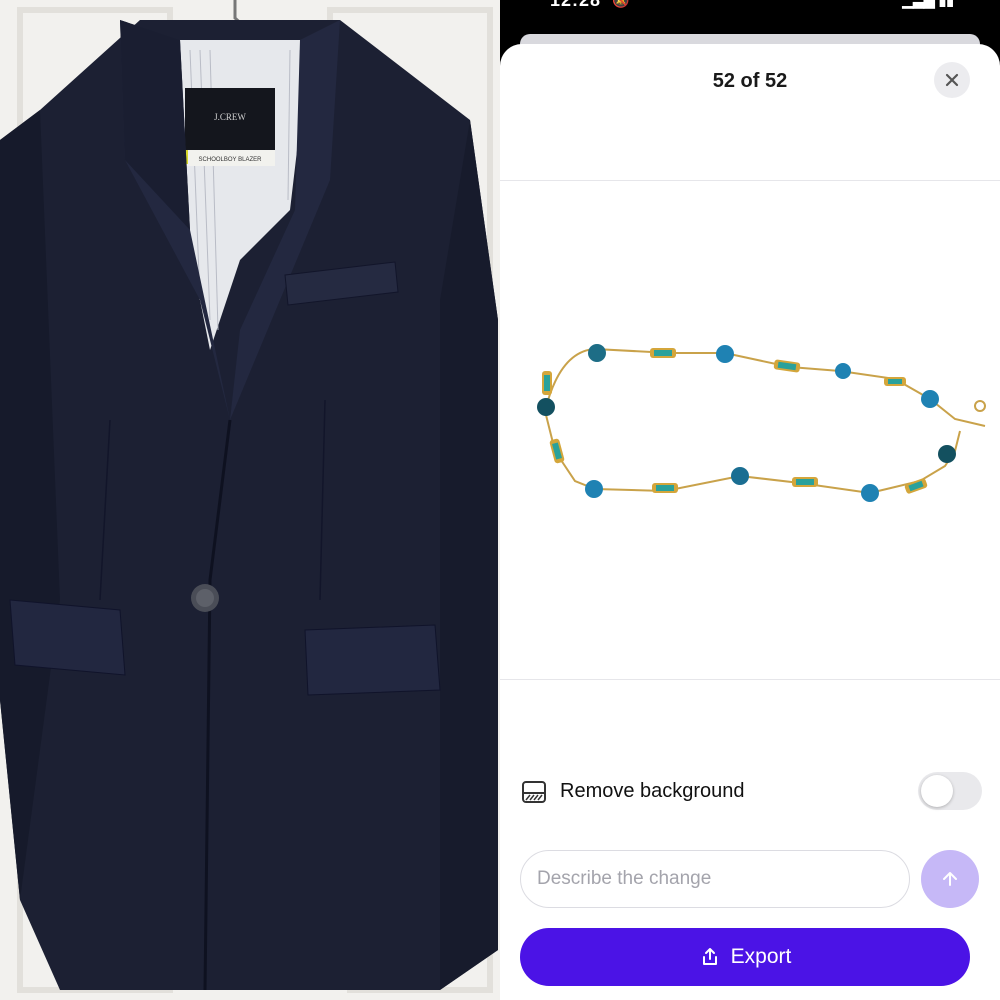 Image resolution: width=1000 pixels, height=1000 pixels. What do you see at coordinates (576, 5) in the screenshot?
I see `status-time: 12:28` at bounding box center [576, 5].